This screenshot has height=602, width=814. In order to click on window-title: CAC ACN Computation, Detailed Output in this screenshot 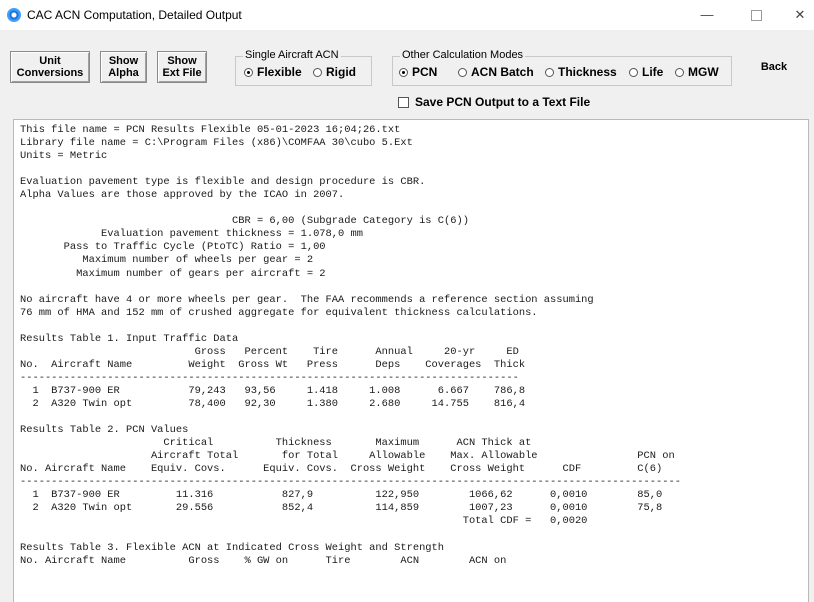, I will do `click(134, 15)`.